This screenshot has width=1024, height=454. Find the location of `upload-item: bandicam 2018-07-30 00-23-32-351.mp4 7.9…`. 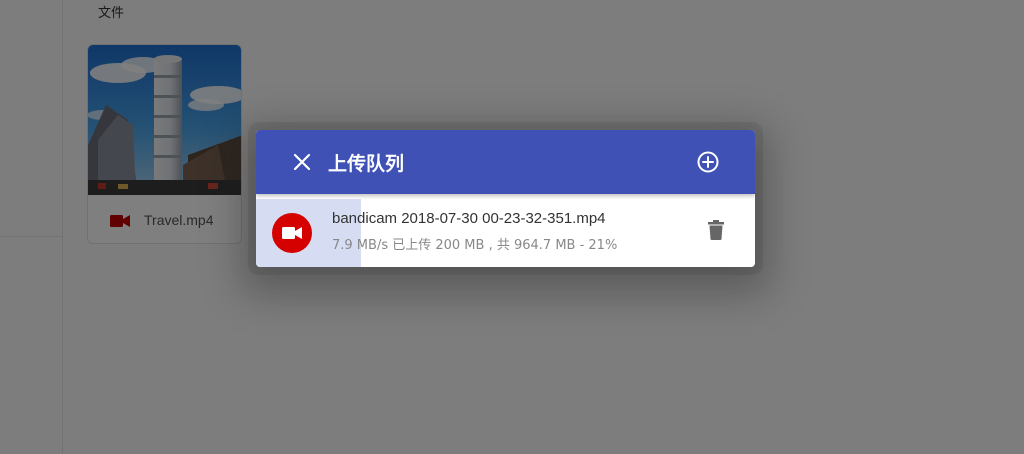

upload-item: bandicam 2018-07-30 00-23-32-351.mp4 7.9… is located at coordinates (505, 233).